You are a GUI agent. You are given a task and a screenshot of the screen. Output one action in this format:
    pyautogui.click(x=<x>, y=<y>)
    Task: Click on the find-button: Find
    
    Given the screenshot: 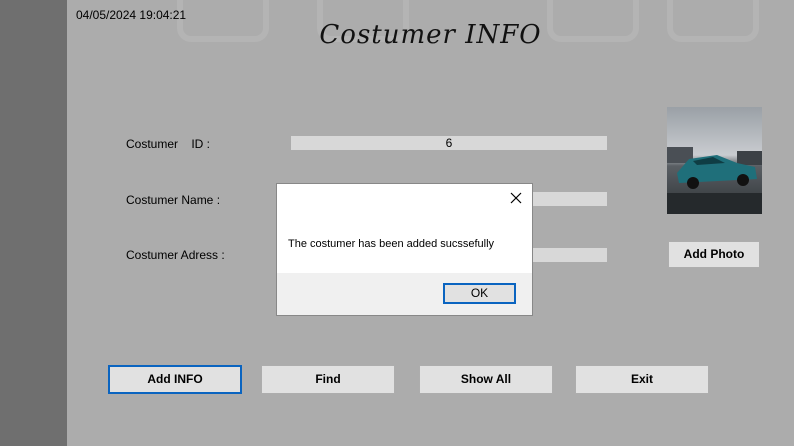 What is the action you would take?
    pyautogui.click(x=328, y=379)
    